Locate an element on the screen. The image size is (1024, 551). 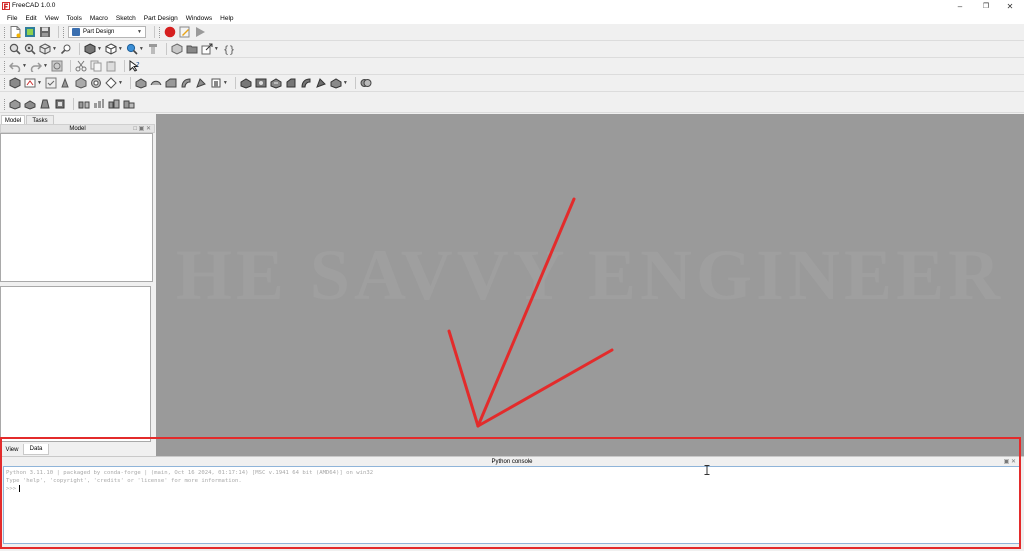
tab-view: View is located at coordinates (12, 449).